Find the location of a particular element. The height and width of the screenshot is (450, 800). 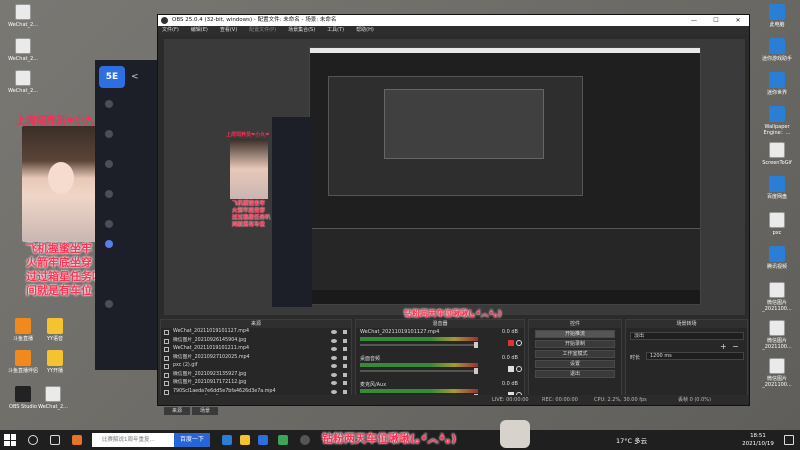

menu-tools: 工具(T) is located at coordinates (335, 30).